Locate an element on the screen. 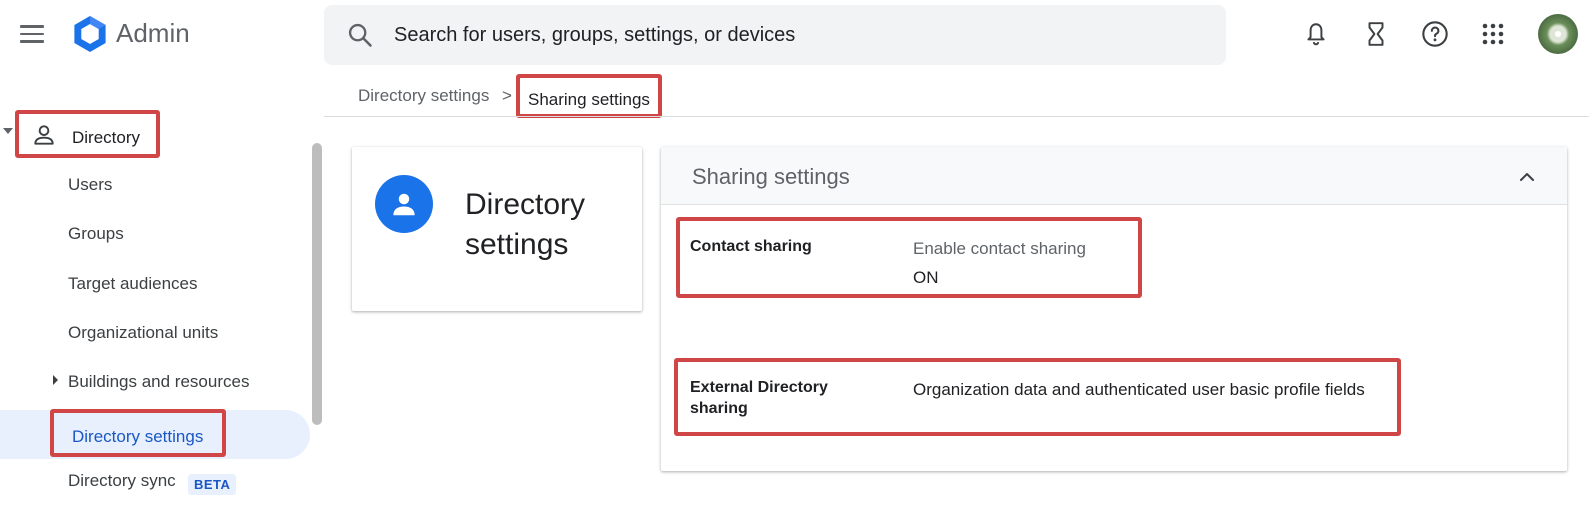 Image resolution: width=1589 pixels, height=510 pixels. search-icon is located at coordinates (360, 35).